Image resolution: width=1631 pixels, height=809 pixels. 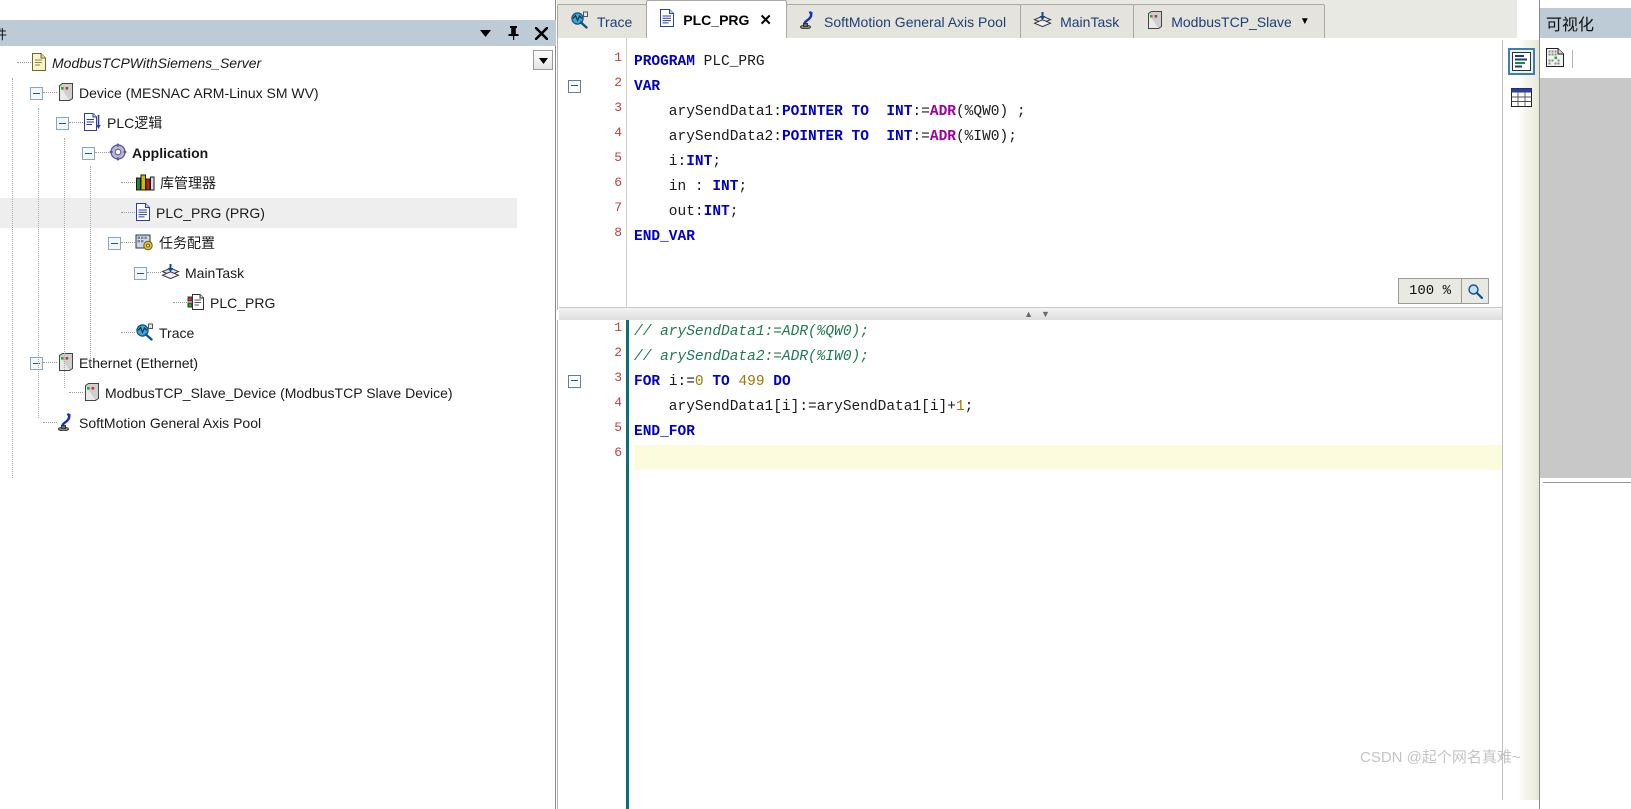 I want to click on line-number: 3, so click(x=618, y=377).